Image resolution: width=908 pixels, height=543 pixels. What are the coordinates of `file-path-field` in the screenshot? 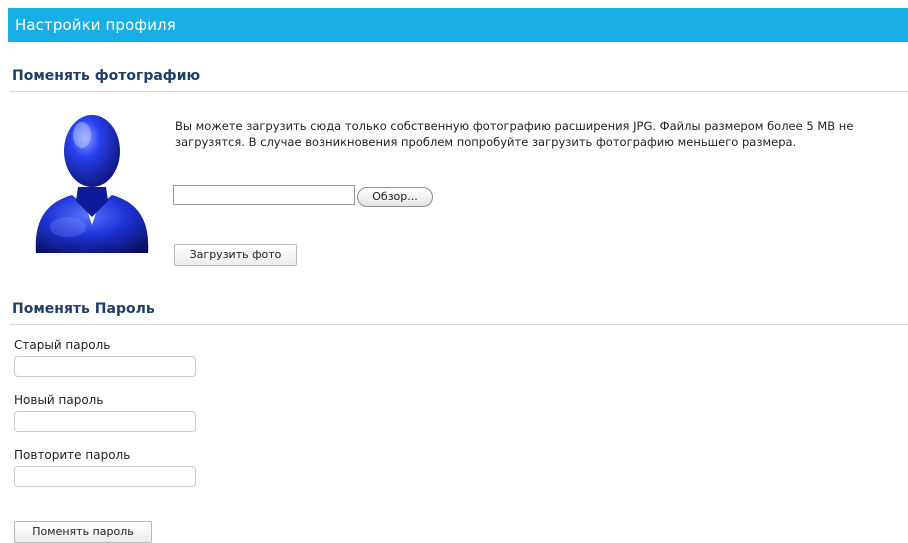 It's located at (264, 195).